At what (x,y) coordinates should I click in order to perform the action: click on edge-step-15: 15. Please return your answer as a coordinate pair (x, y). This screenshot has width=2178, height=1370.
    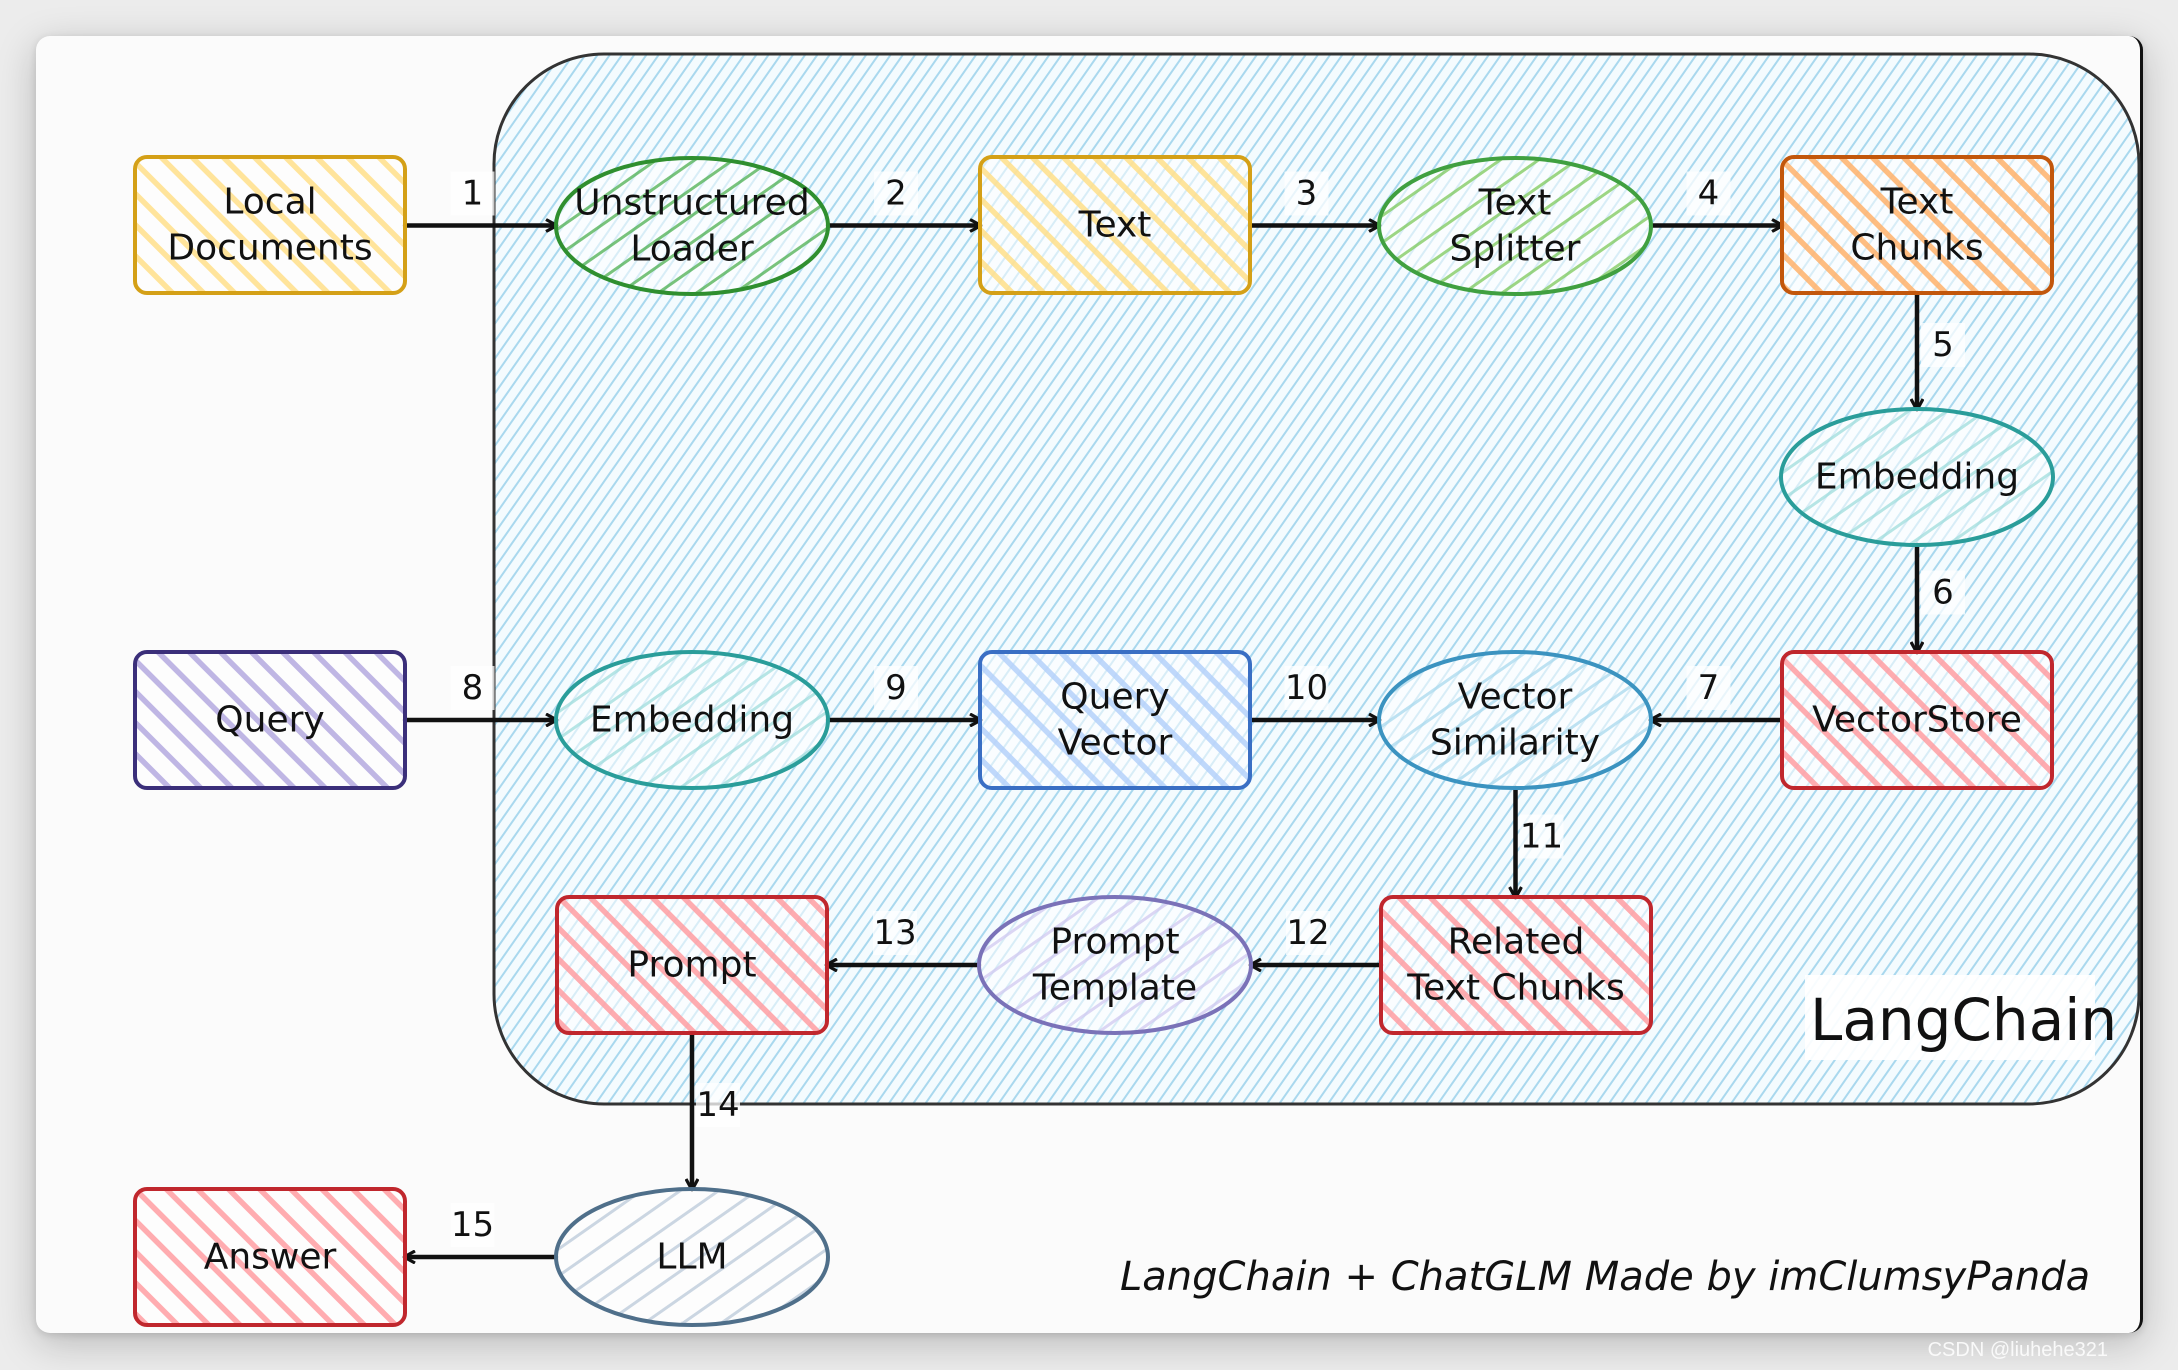
    Looking at the image, I should click on (482, 1230).